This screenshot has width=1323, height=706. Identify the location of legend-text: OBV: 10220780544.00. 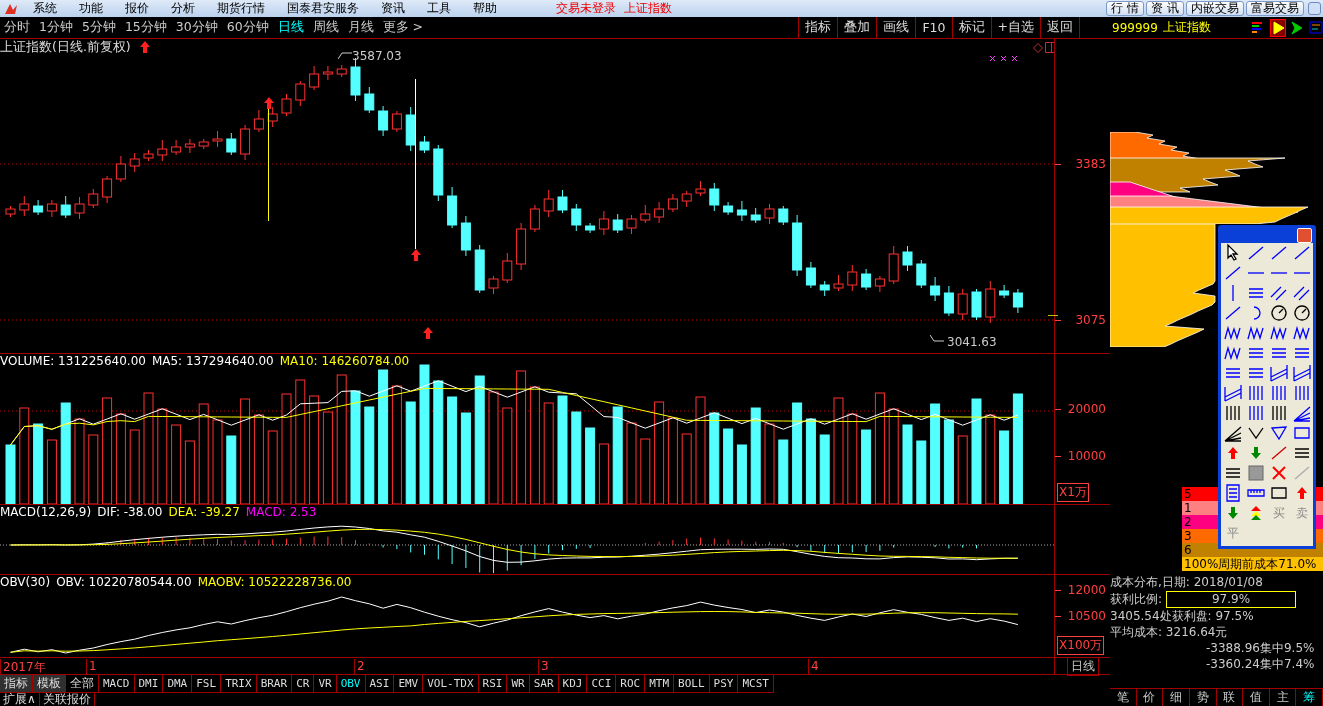
(124, 582).